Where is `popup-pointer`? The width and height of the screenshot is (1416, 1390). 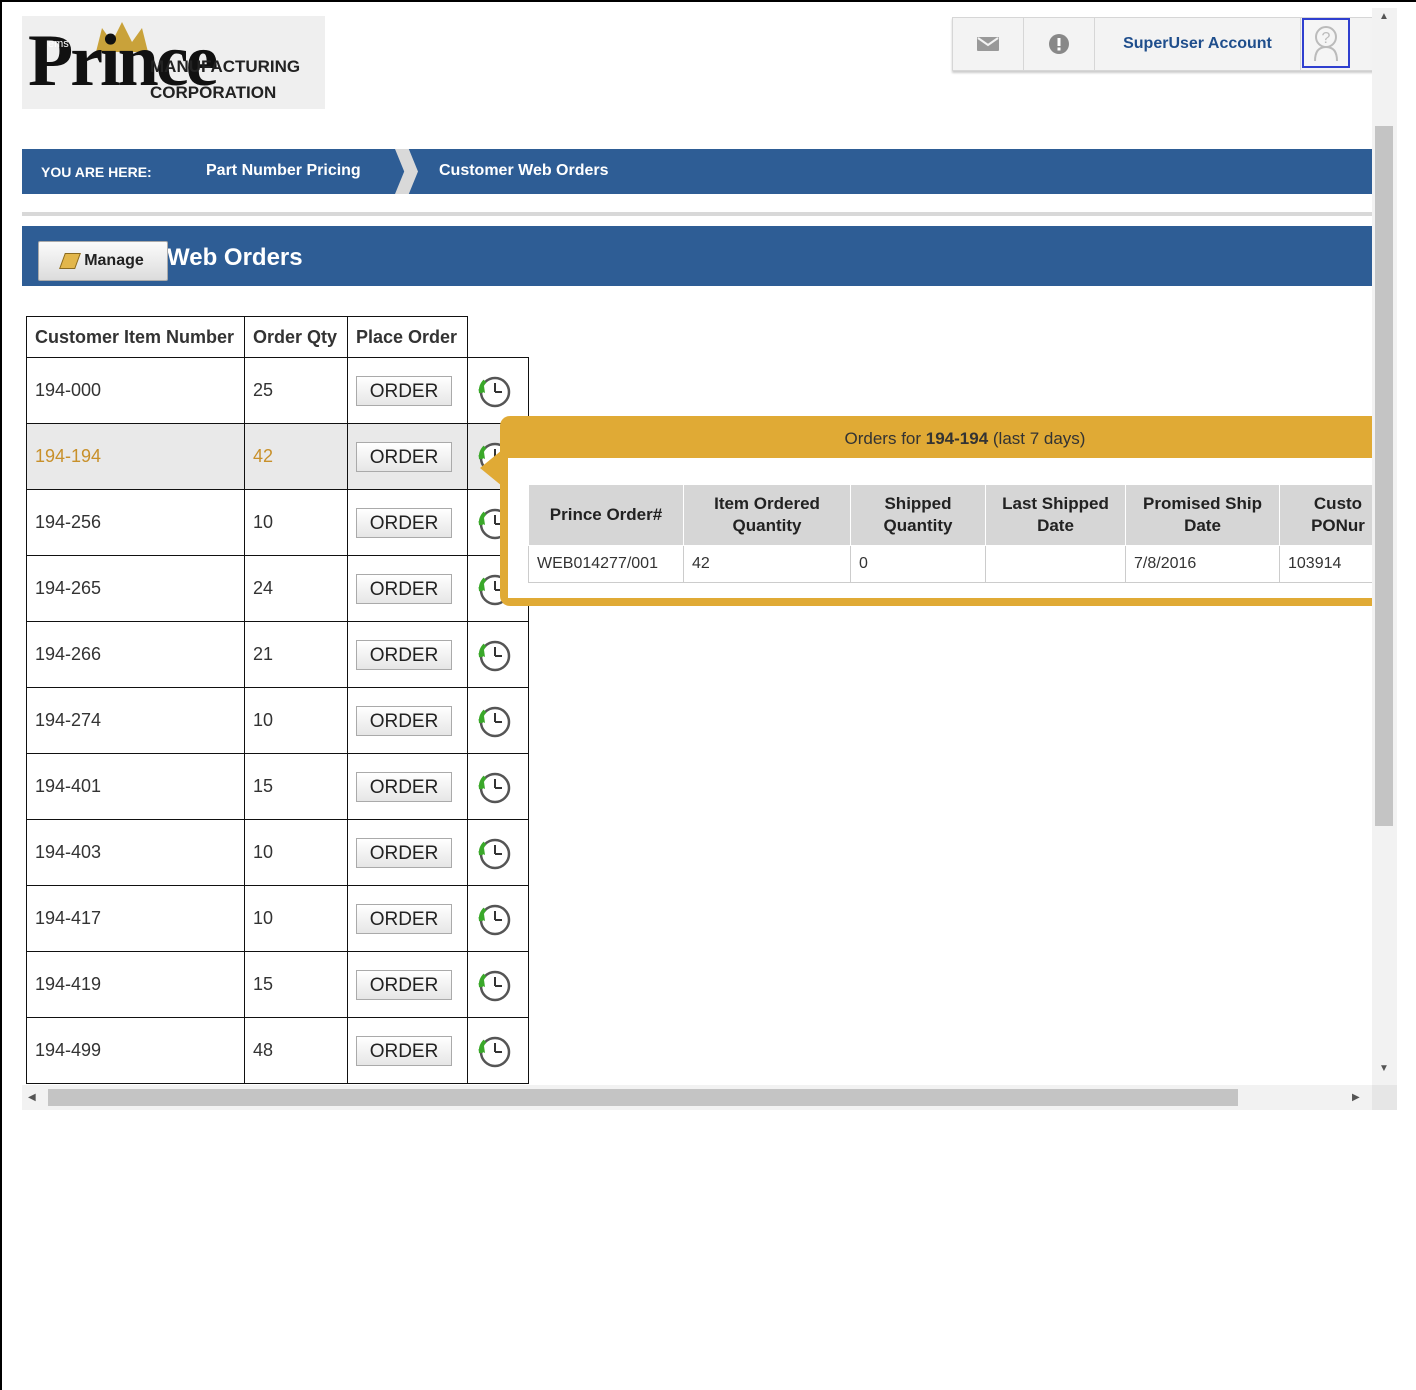 popup-pointer is located at coordinates (491, 468).